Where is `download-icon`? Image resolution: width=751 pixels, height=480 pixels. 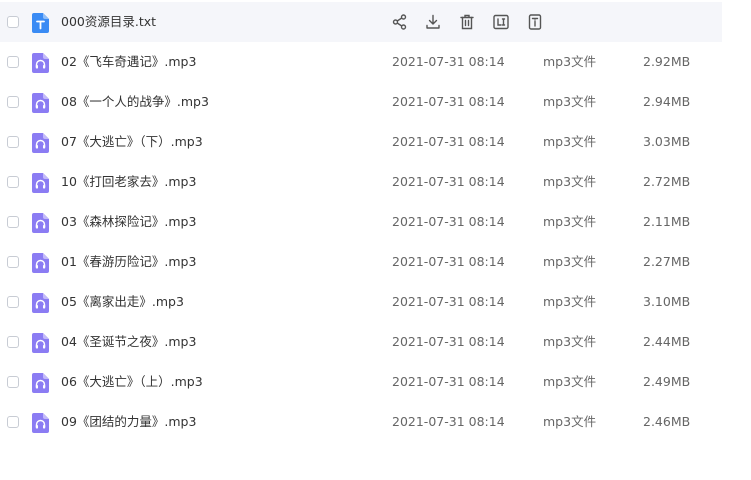 download-icon is located at coordinates (433, 22).